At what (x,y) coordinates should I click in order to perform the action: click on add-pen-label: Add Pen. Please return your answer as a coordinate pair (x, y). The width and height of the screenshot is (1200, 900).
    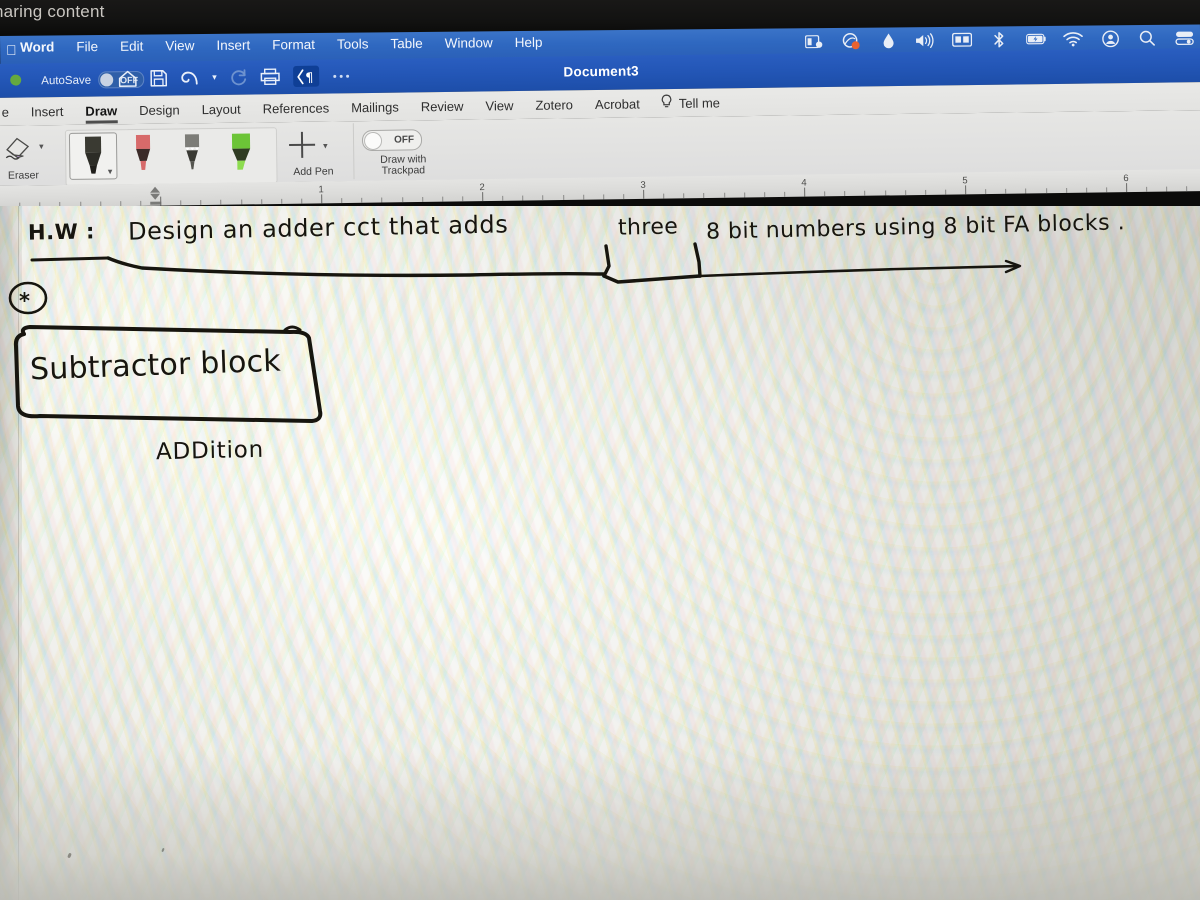
    Looking at the image, I should click on (313, 171).